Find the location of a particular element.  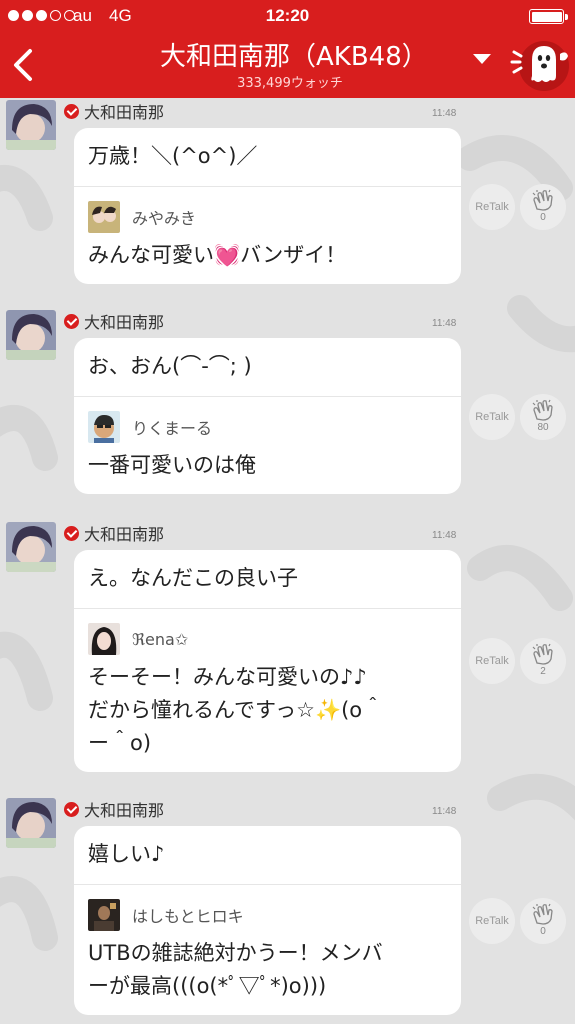

reply-user-name: みやみき is located at coordinates (164, 217).